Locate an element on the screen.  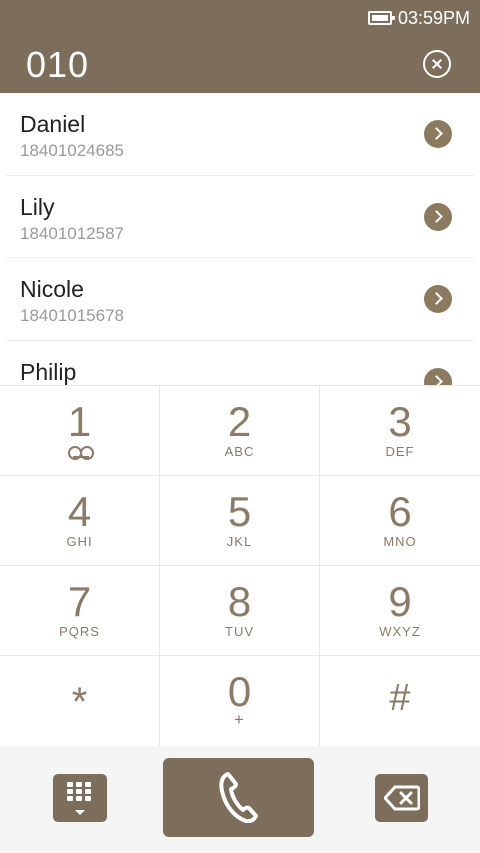
key-6: 6 MNO is located at coordinates (400, 521).